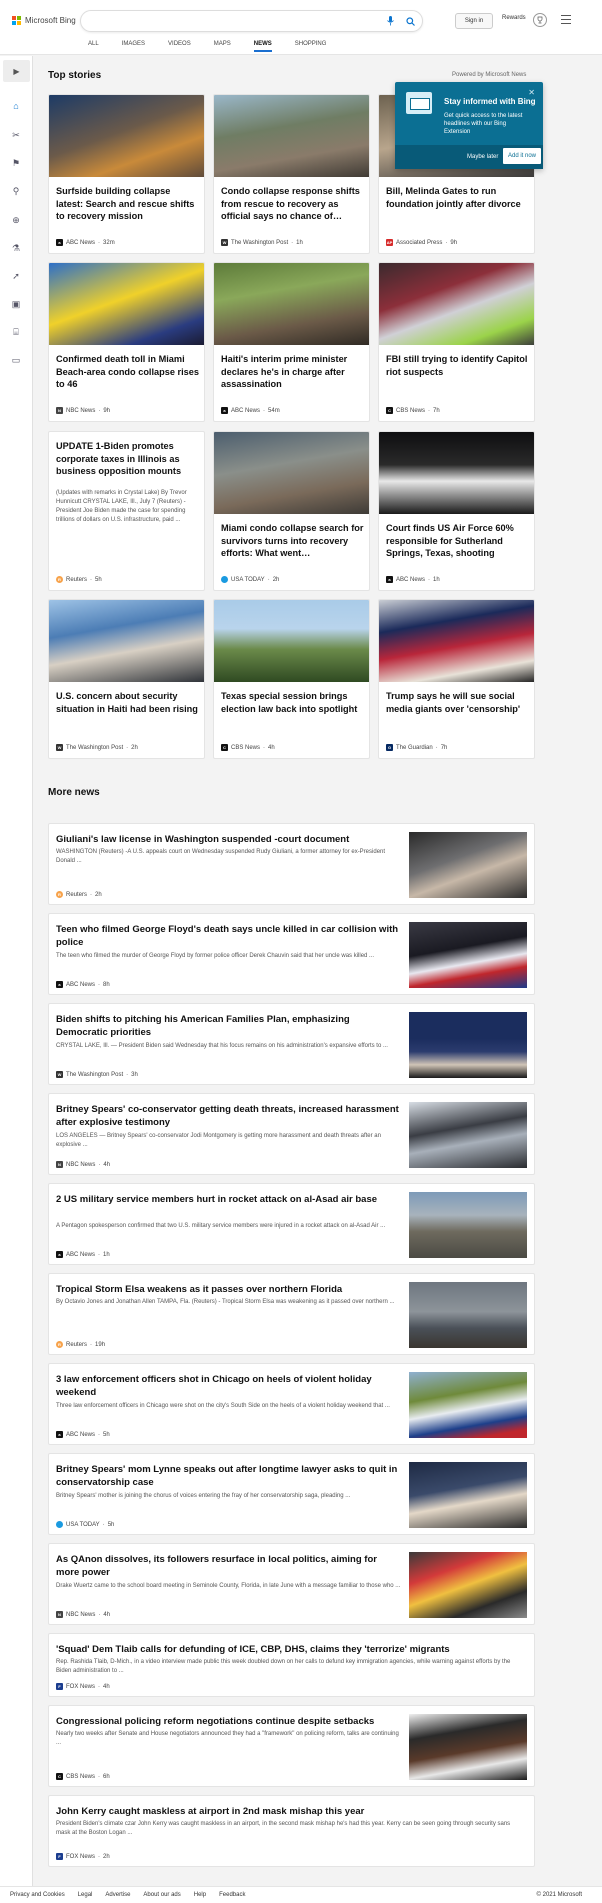 The image size is (602, 1903). Describe the element at coordinates (16, 360) in the screenshot. I see `money-icon: ▭` at that location.